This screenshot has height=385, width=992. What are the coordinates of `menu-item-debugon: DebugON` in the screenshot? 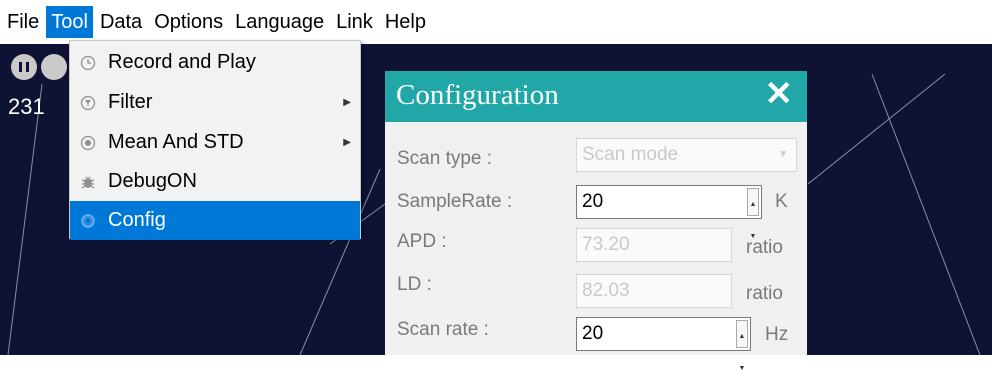 It's located at (215, 181).